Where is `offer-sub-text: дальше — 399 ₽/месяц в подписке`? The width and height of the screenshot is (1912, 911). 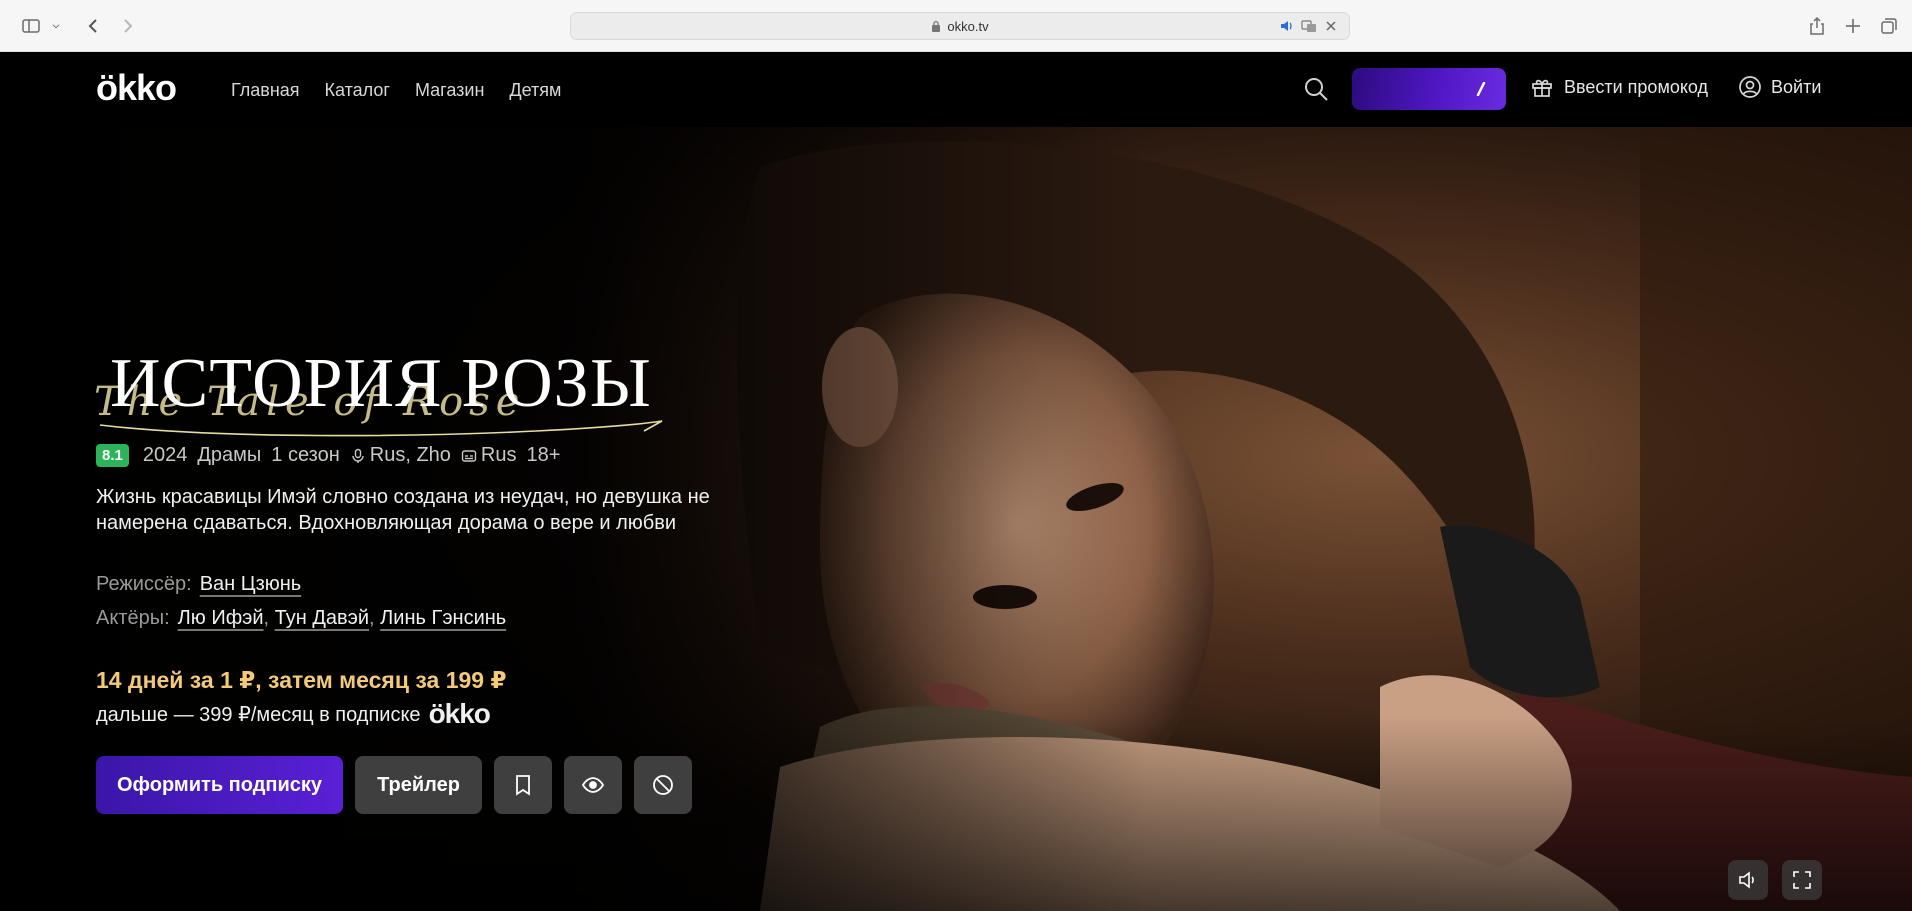 offer-sub-text: дальше — 399 ₽/месяц в подписке is located at coordinates (258, 714).